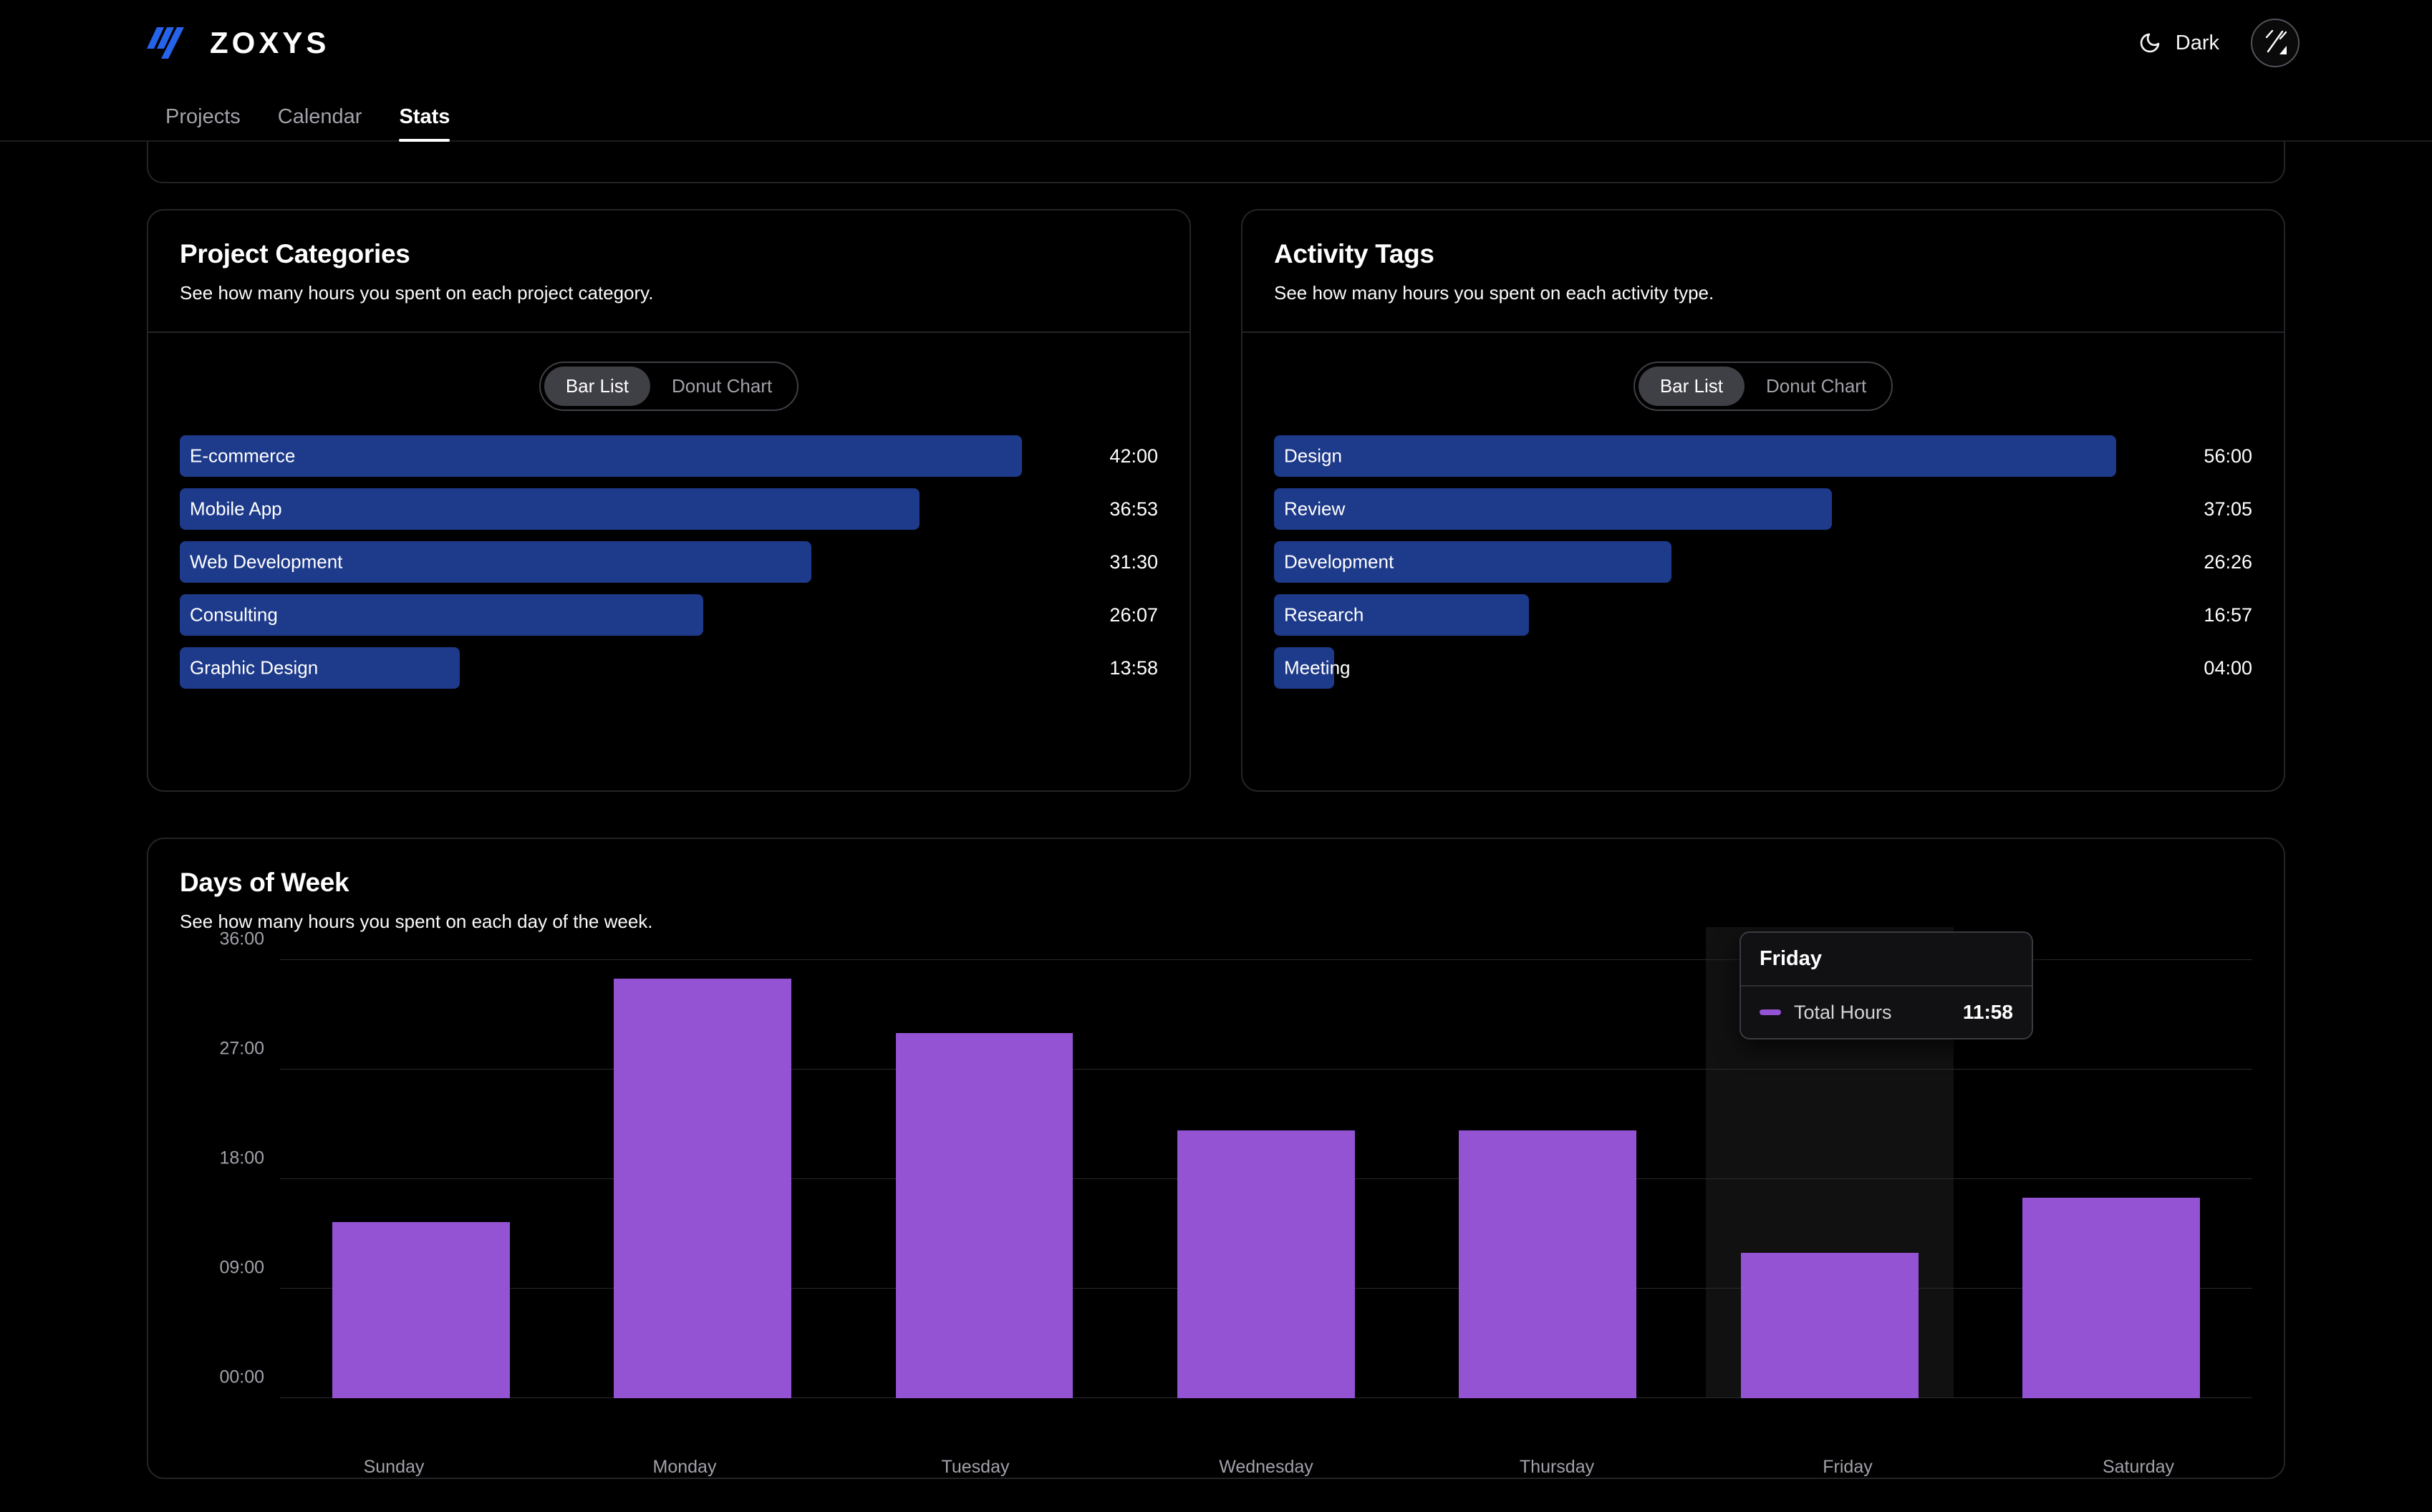 The height and width of the screenshot is (1512, 2432). Describe the element at coordinates (1133, 615) in the screenshot. I see `bar-value: 26:07` at that location.